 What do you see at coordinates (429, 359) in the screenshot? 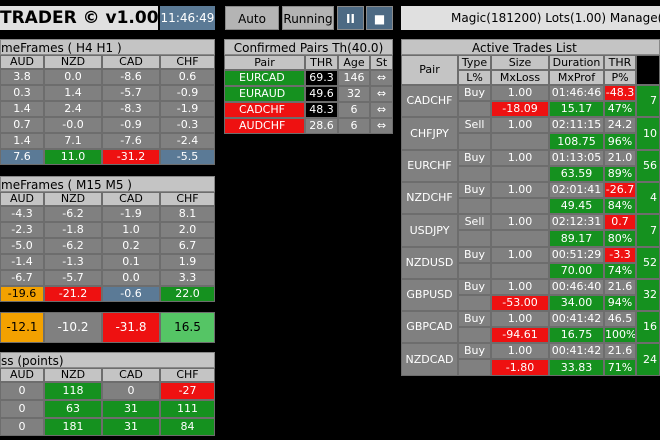
I see `trade-pair: NZDCAD` at bounding box center [429, 359].